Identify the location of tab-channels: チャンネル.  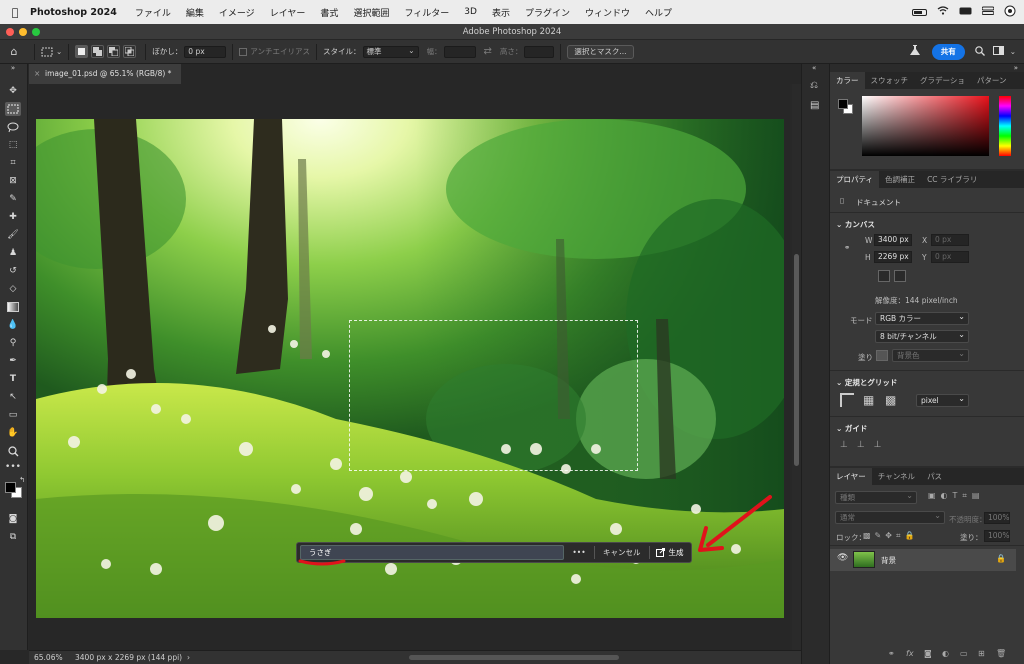
(896, 476).